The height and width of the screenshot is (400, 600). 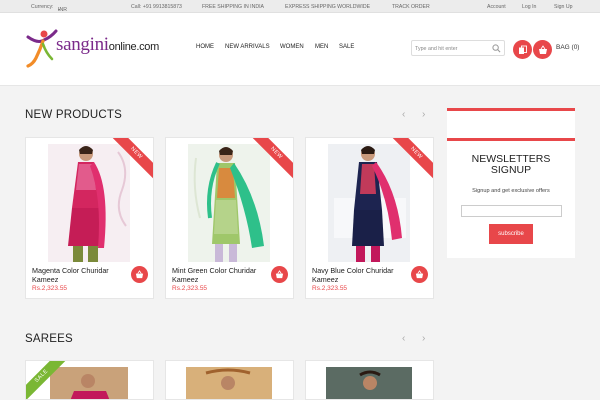 I want to click on brand-name: sangini, so click(x=82, y=44).